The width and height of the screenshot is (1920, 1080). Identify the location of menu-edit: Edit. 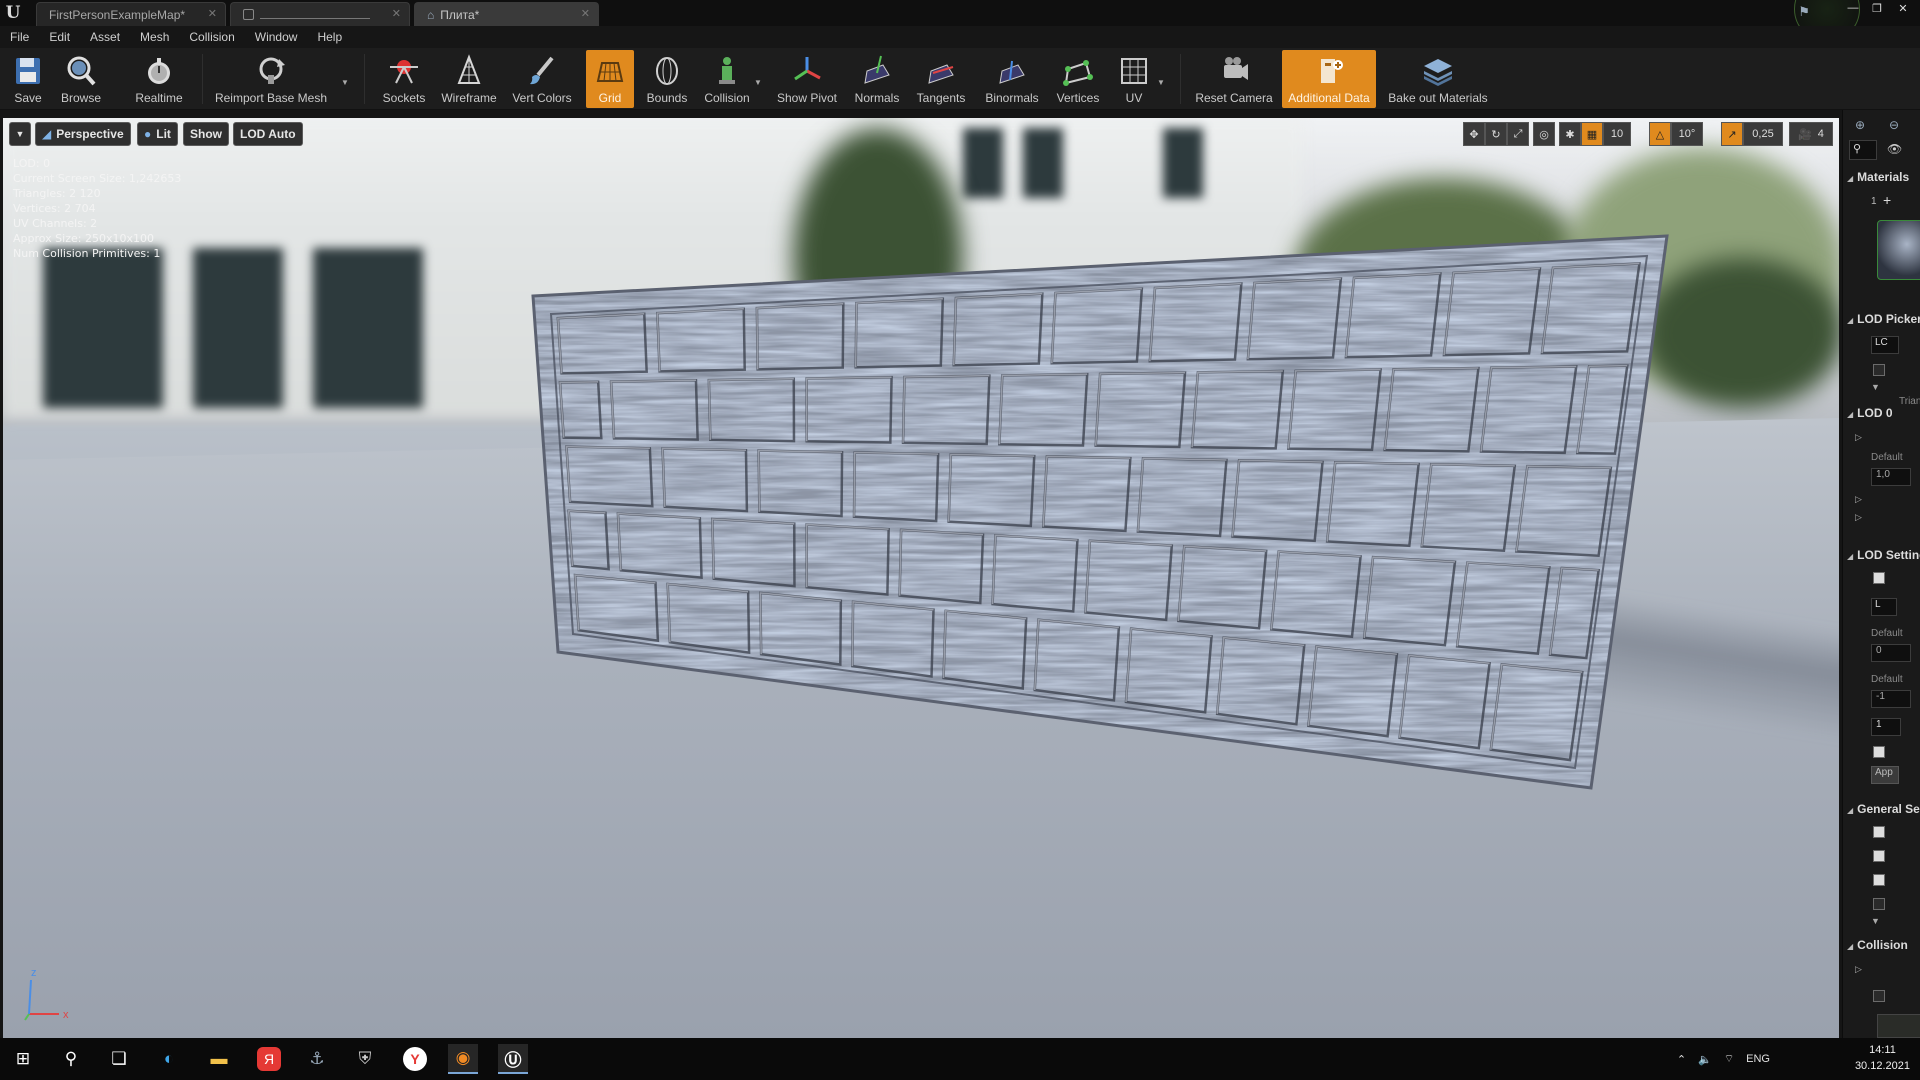
(59, 37).